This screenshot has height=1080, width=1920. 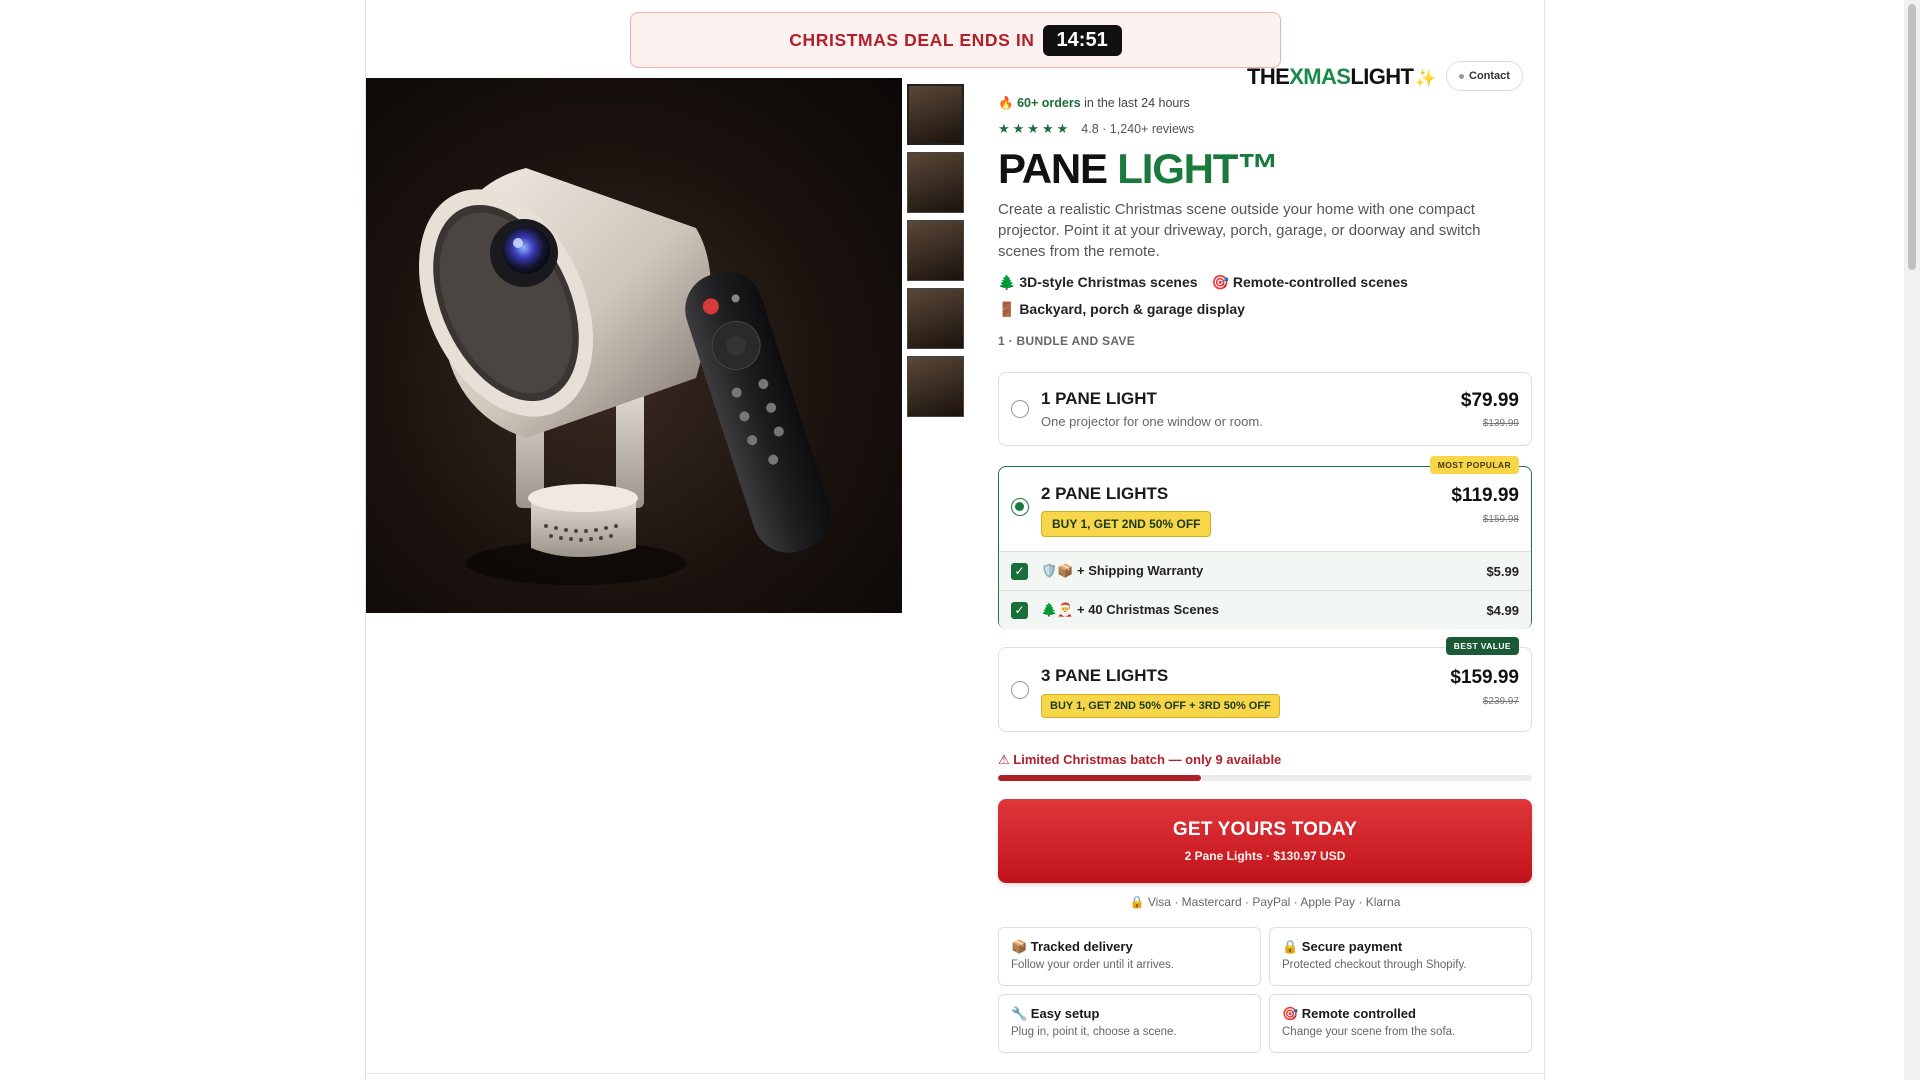 I want to click on stock-progress-fill, so click(x=1099, y=778).